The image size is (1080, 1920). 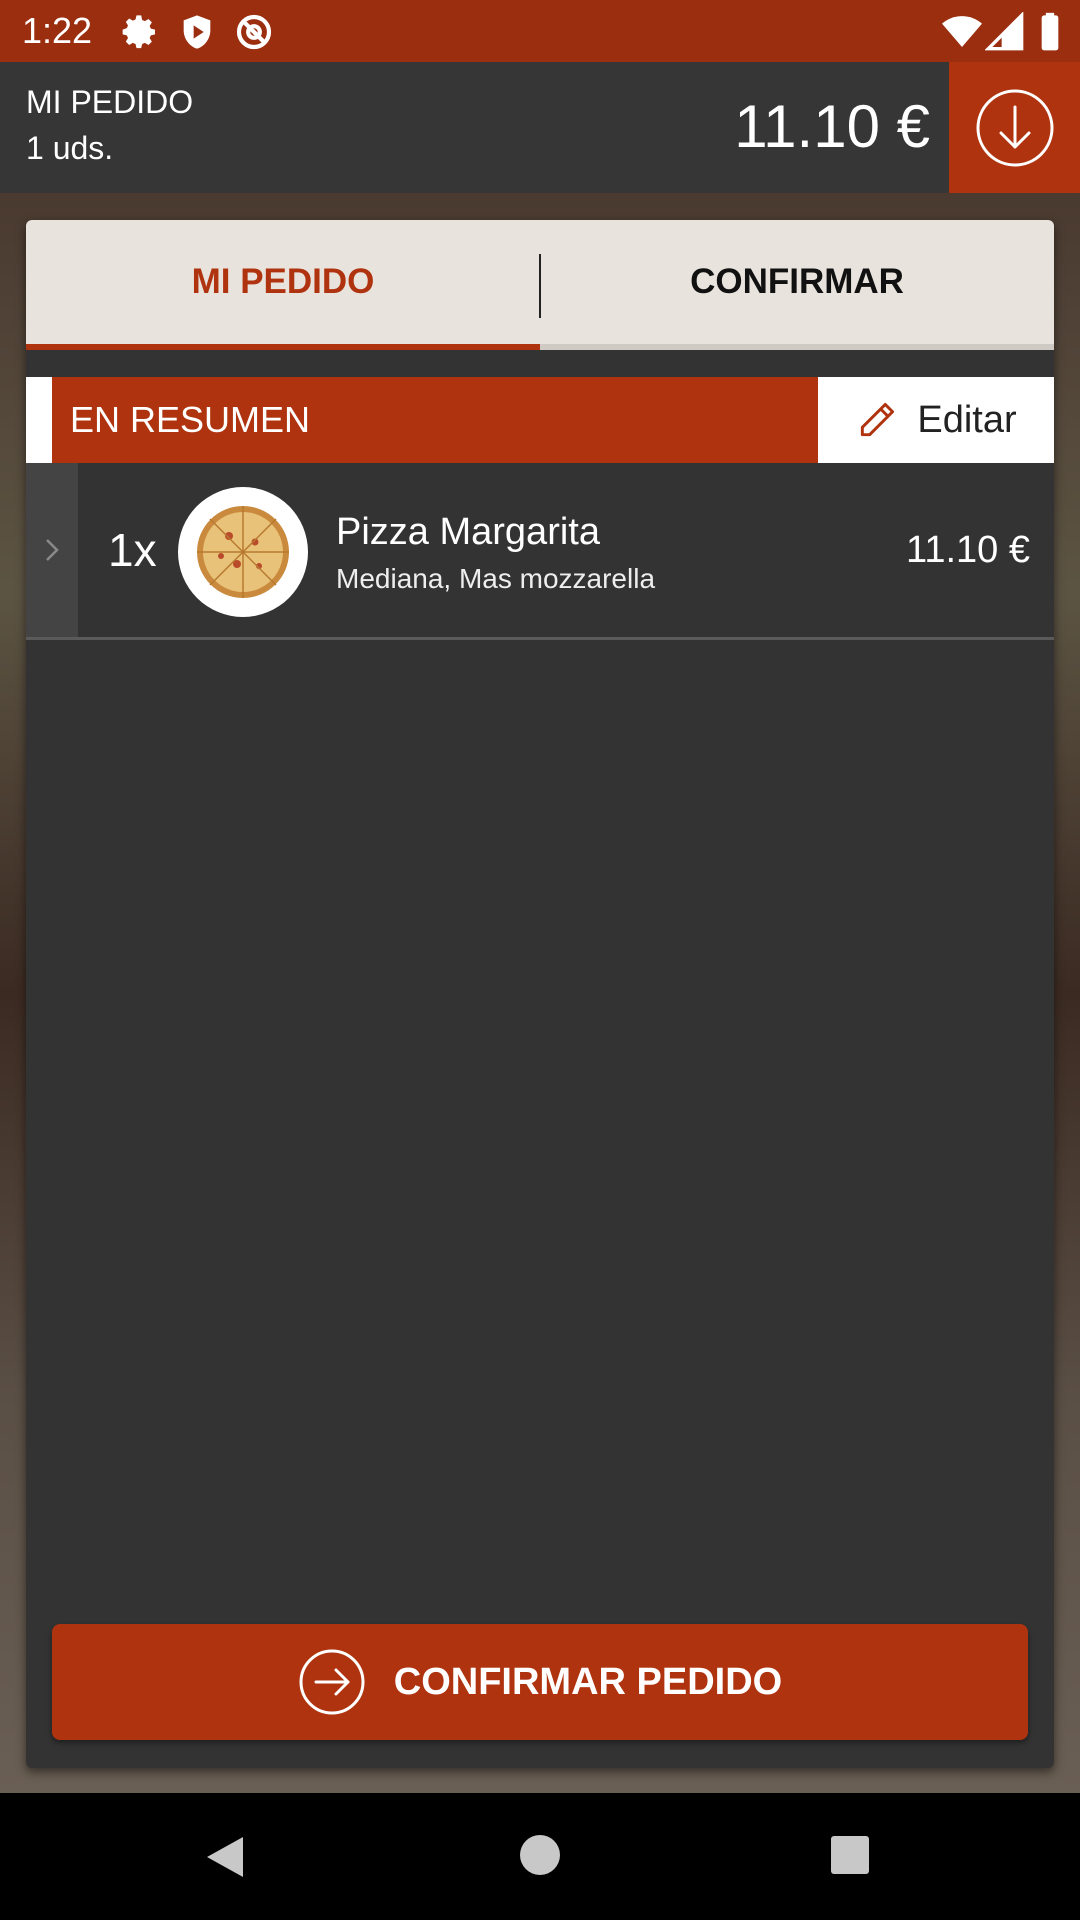 I want to click on chevron-right-icon, so click(x=52, y=550).